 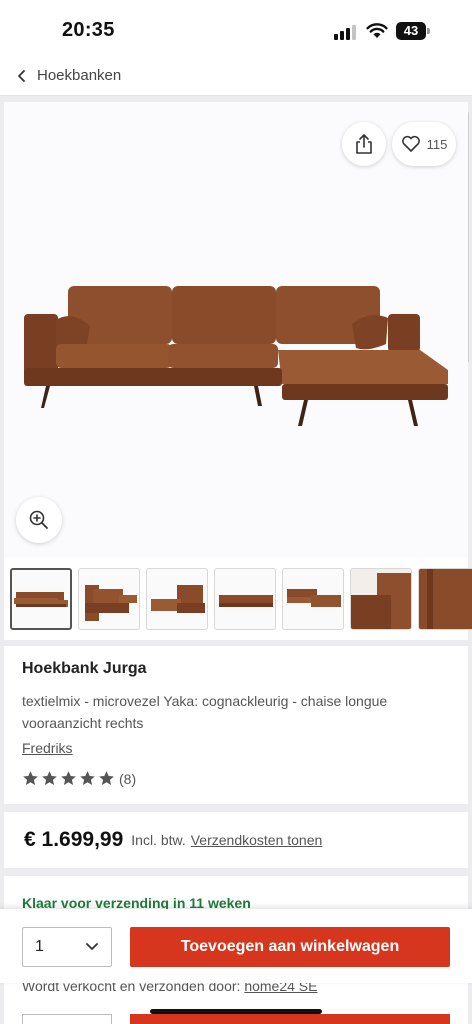 What do you see at coordinates (377, 30) in the screenshot?
I see `wifi-icon` at bounding box center [377, 30].